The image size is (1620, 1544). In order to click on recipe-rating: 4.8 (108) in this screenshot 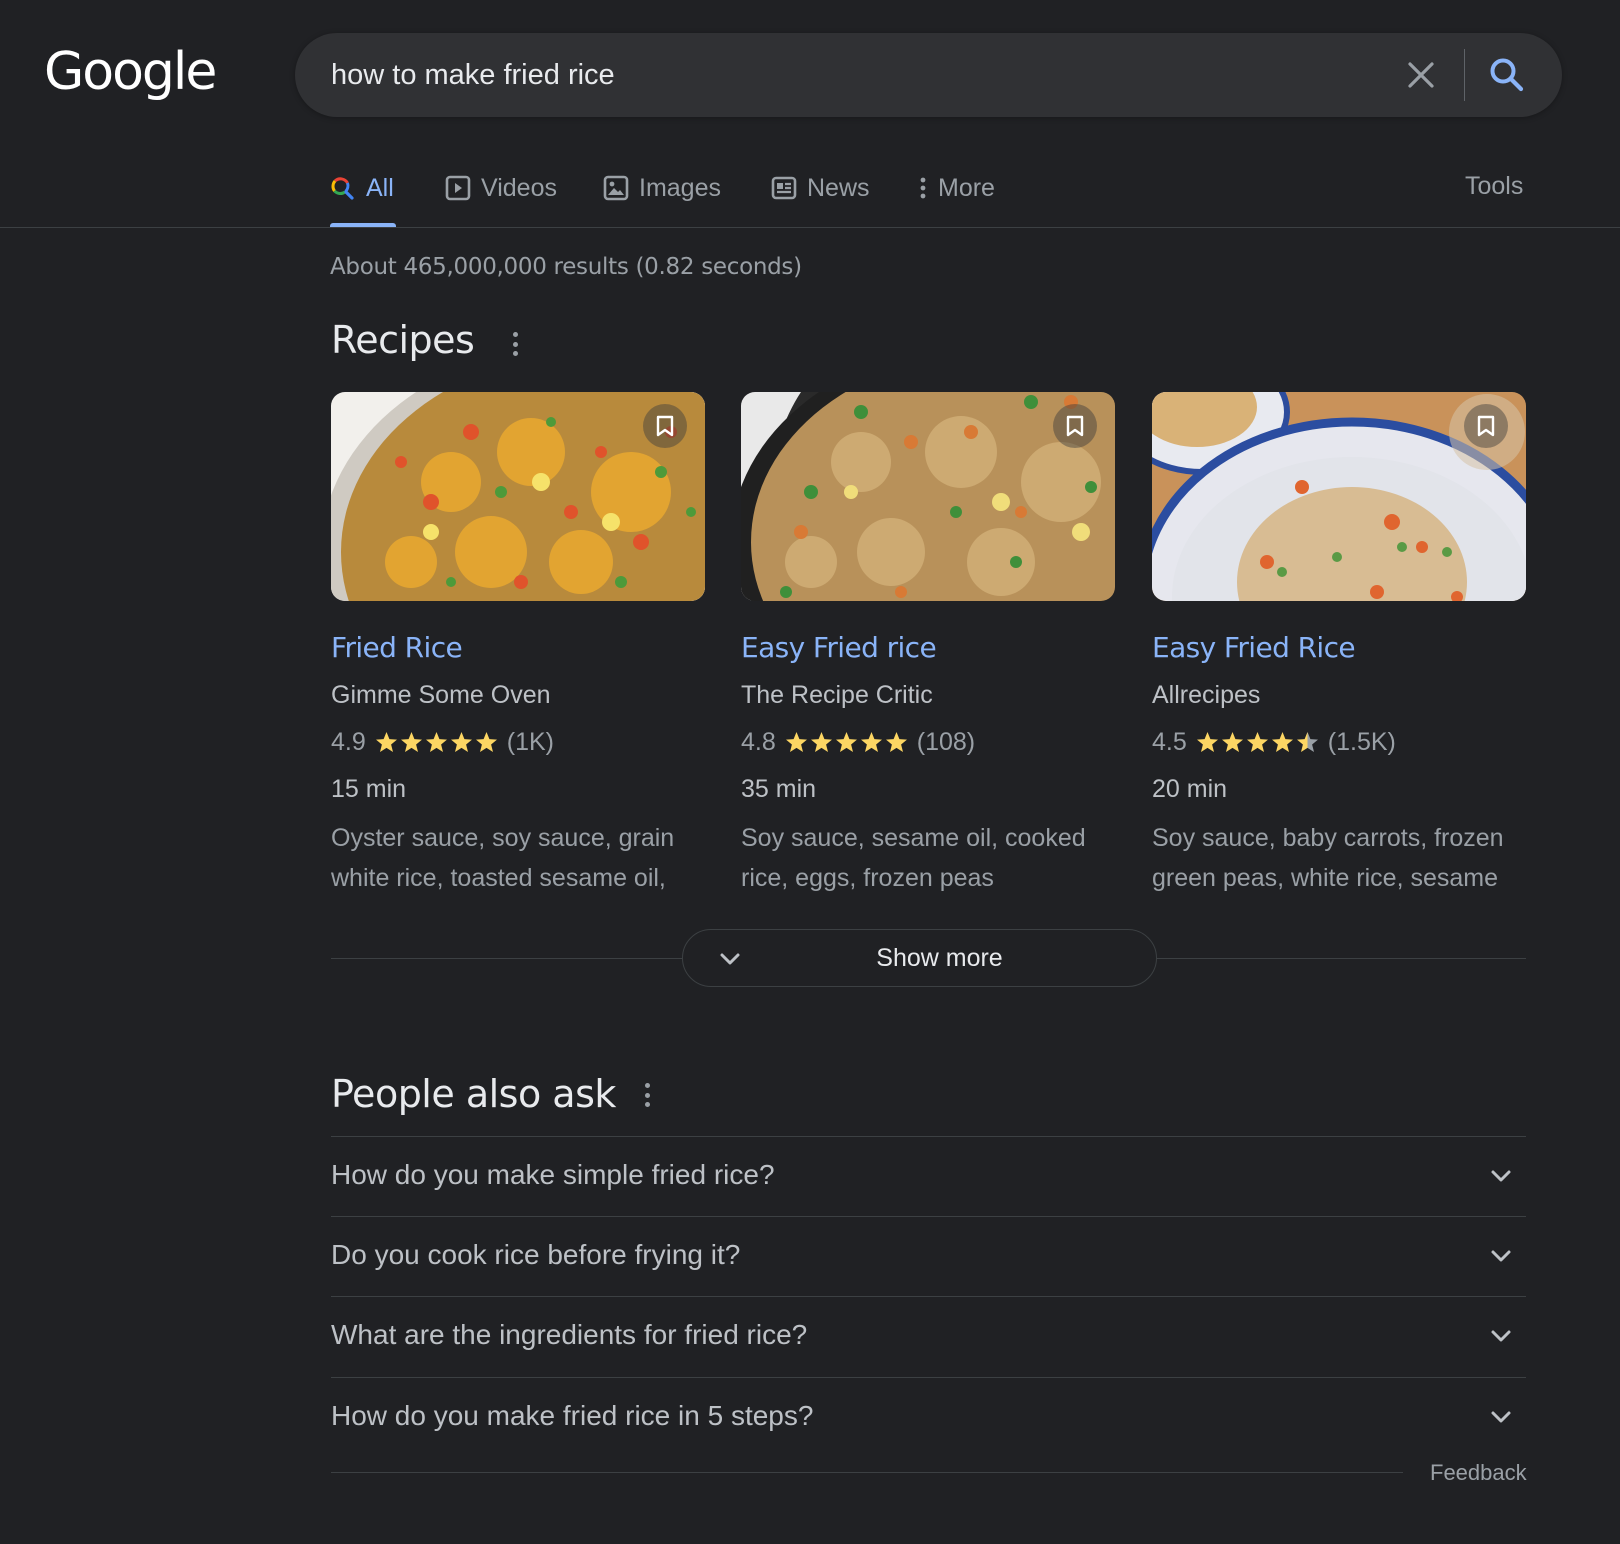, I will do `click(928, 742)`.